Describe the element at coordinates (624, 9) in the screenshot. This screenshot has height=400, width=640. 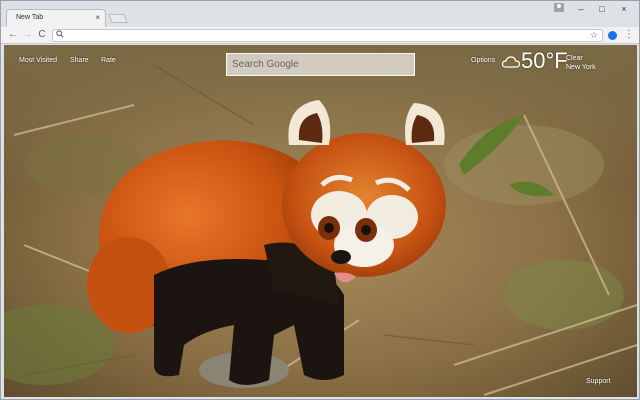
I see `close-window-button: ×` at that location.